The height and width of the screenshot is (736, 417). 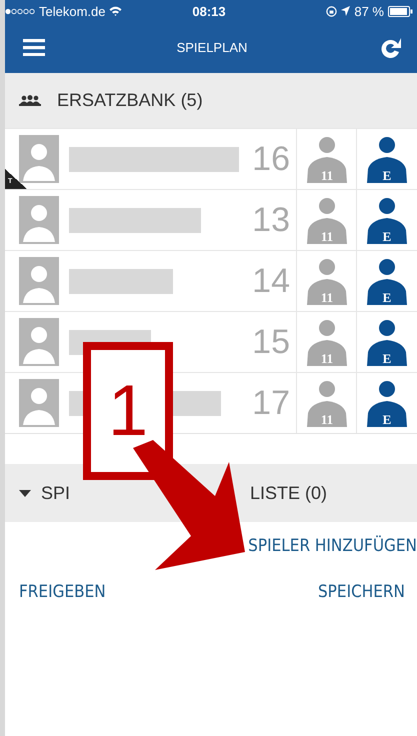 What do you see at coordinates (115, 11) in the screenshot?
I see `wifi-icon` at bounding box center [115, 11].